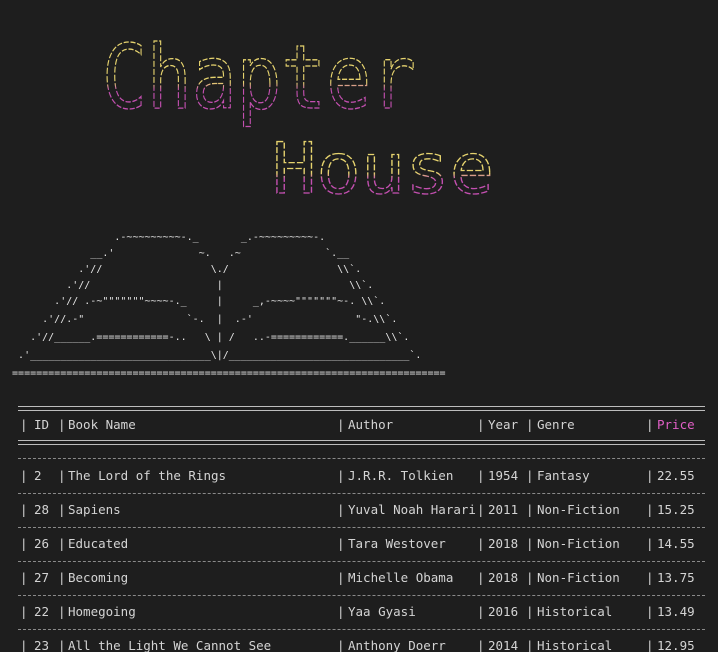  Describe the element at coordinates (181, 269) in the screenshot. I see `book-art-line-3: .'// \./ \\`.` at that location.